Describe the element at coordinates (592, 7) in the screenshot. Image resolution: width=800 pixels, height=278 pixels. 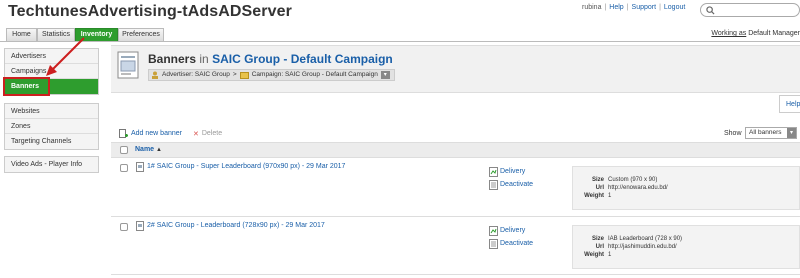
I see `username: rubina` at that location.